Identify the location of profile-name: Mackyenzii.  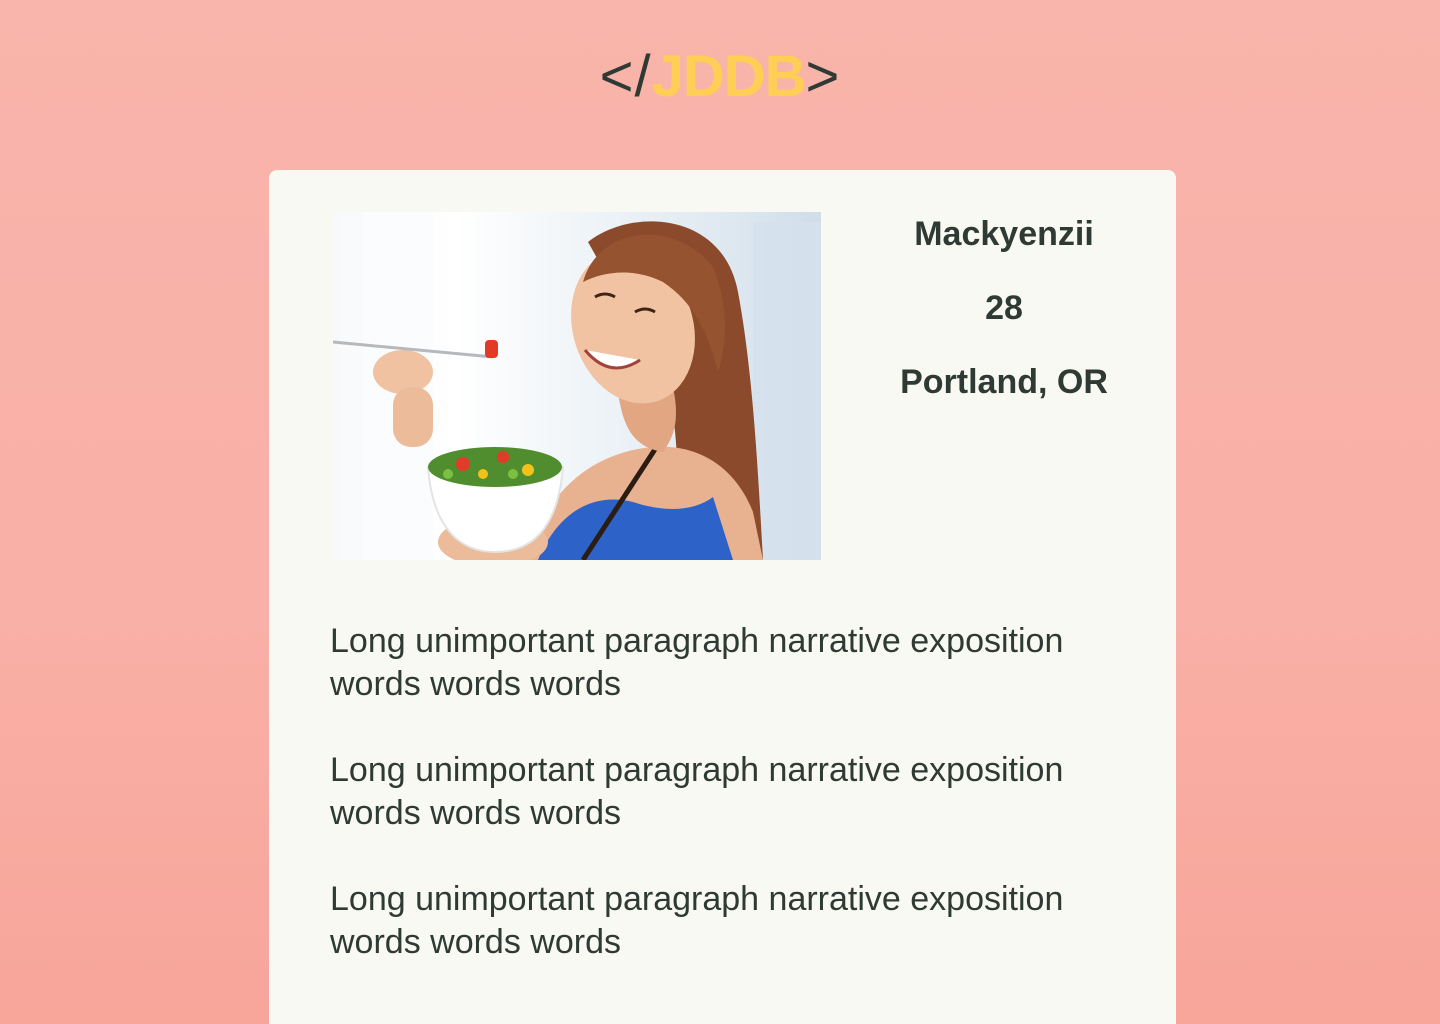
(1004, 234).